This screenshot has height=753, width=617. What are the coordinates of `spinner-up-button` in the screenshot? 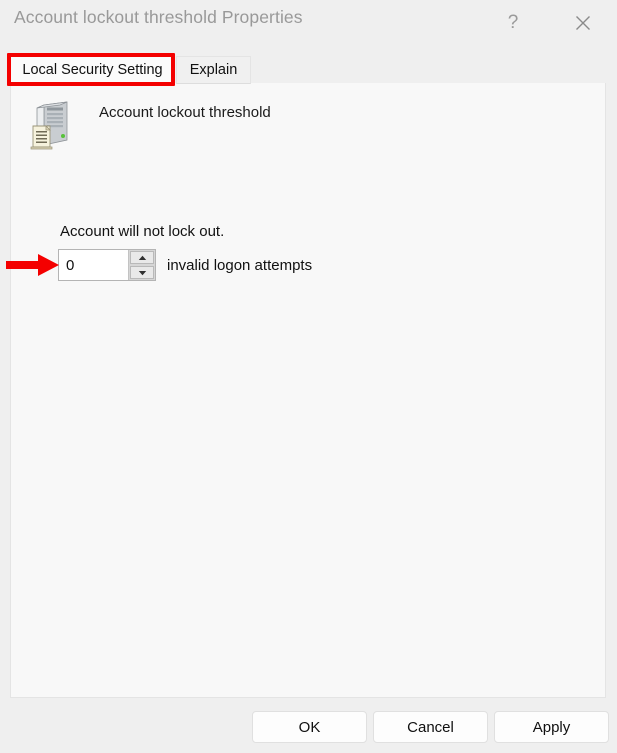 It's located at (142, 257).